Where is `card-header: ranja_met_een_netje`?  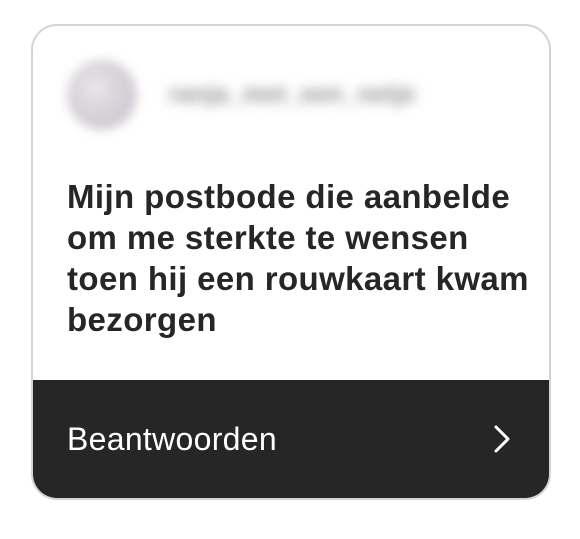 card-header: ranja_met_een_netje is located at coordinates (293, 95).